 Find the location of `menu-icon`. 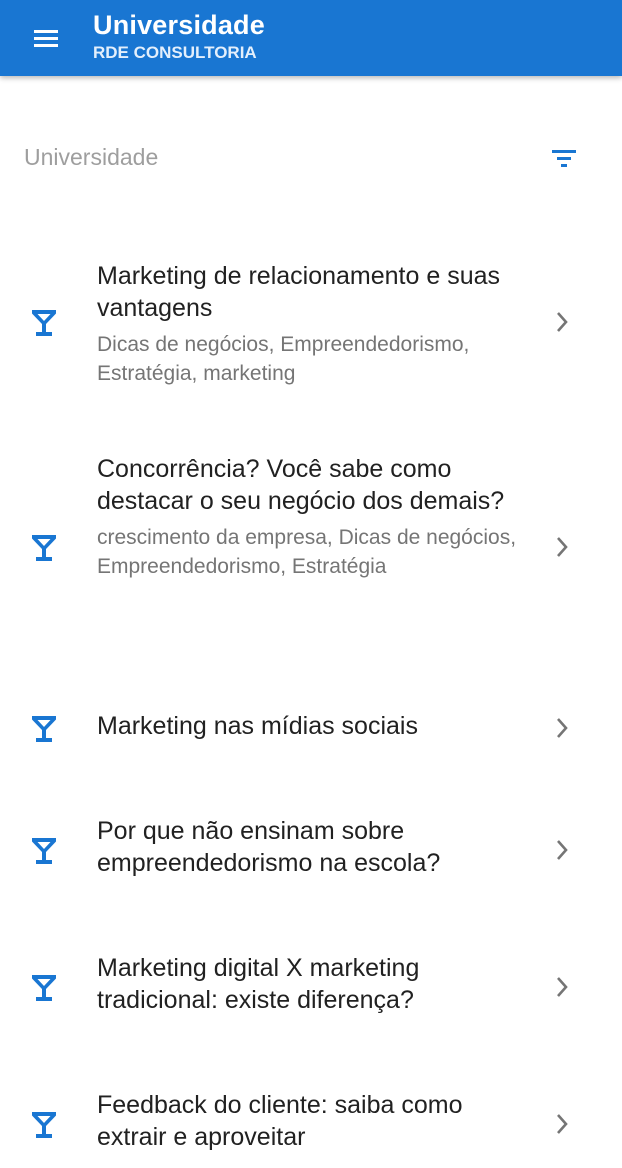

menu-icon is located at coordinates (46, 38).